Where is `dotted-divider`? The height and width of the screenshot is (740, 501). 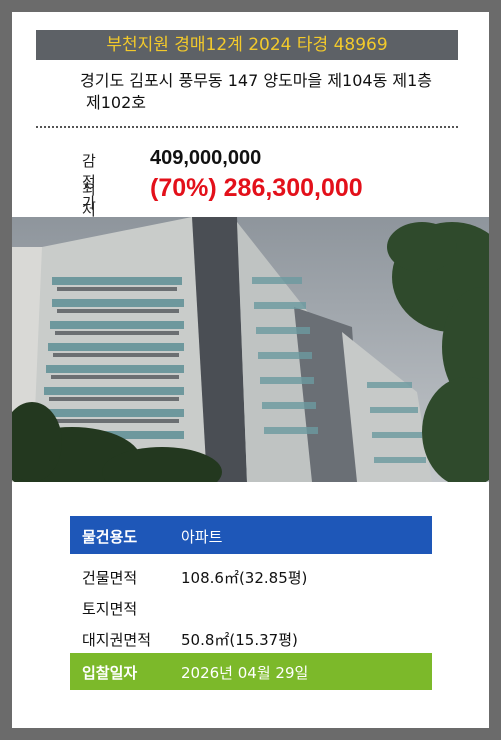 dotted-divider is located at coordinates (247, 127).